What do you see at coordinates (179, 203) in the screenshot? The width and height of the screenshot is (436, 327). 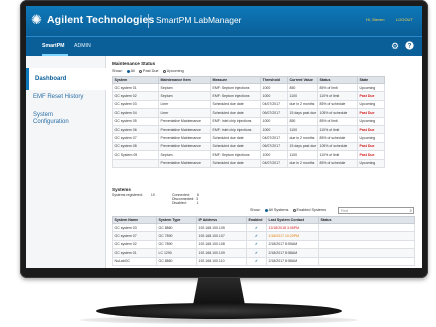 I see `disabled-label: Disabled:` at bounding box center [179, 203].